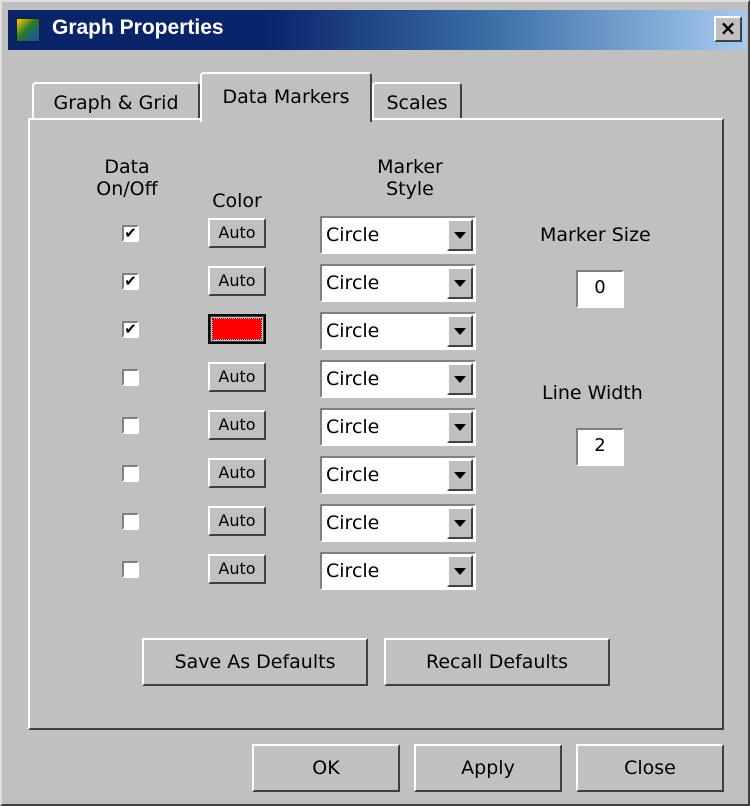  What do you see at coordinates (377, 30) in the screenshot?
I see `title-bar: Graph Properties ×` at bounding box center [377, 30].